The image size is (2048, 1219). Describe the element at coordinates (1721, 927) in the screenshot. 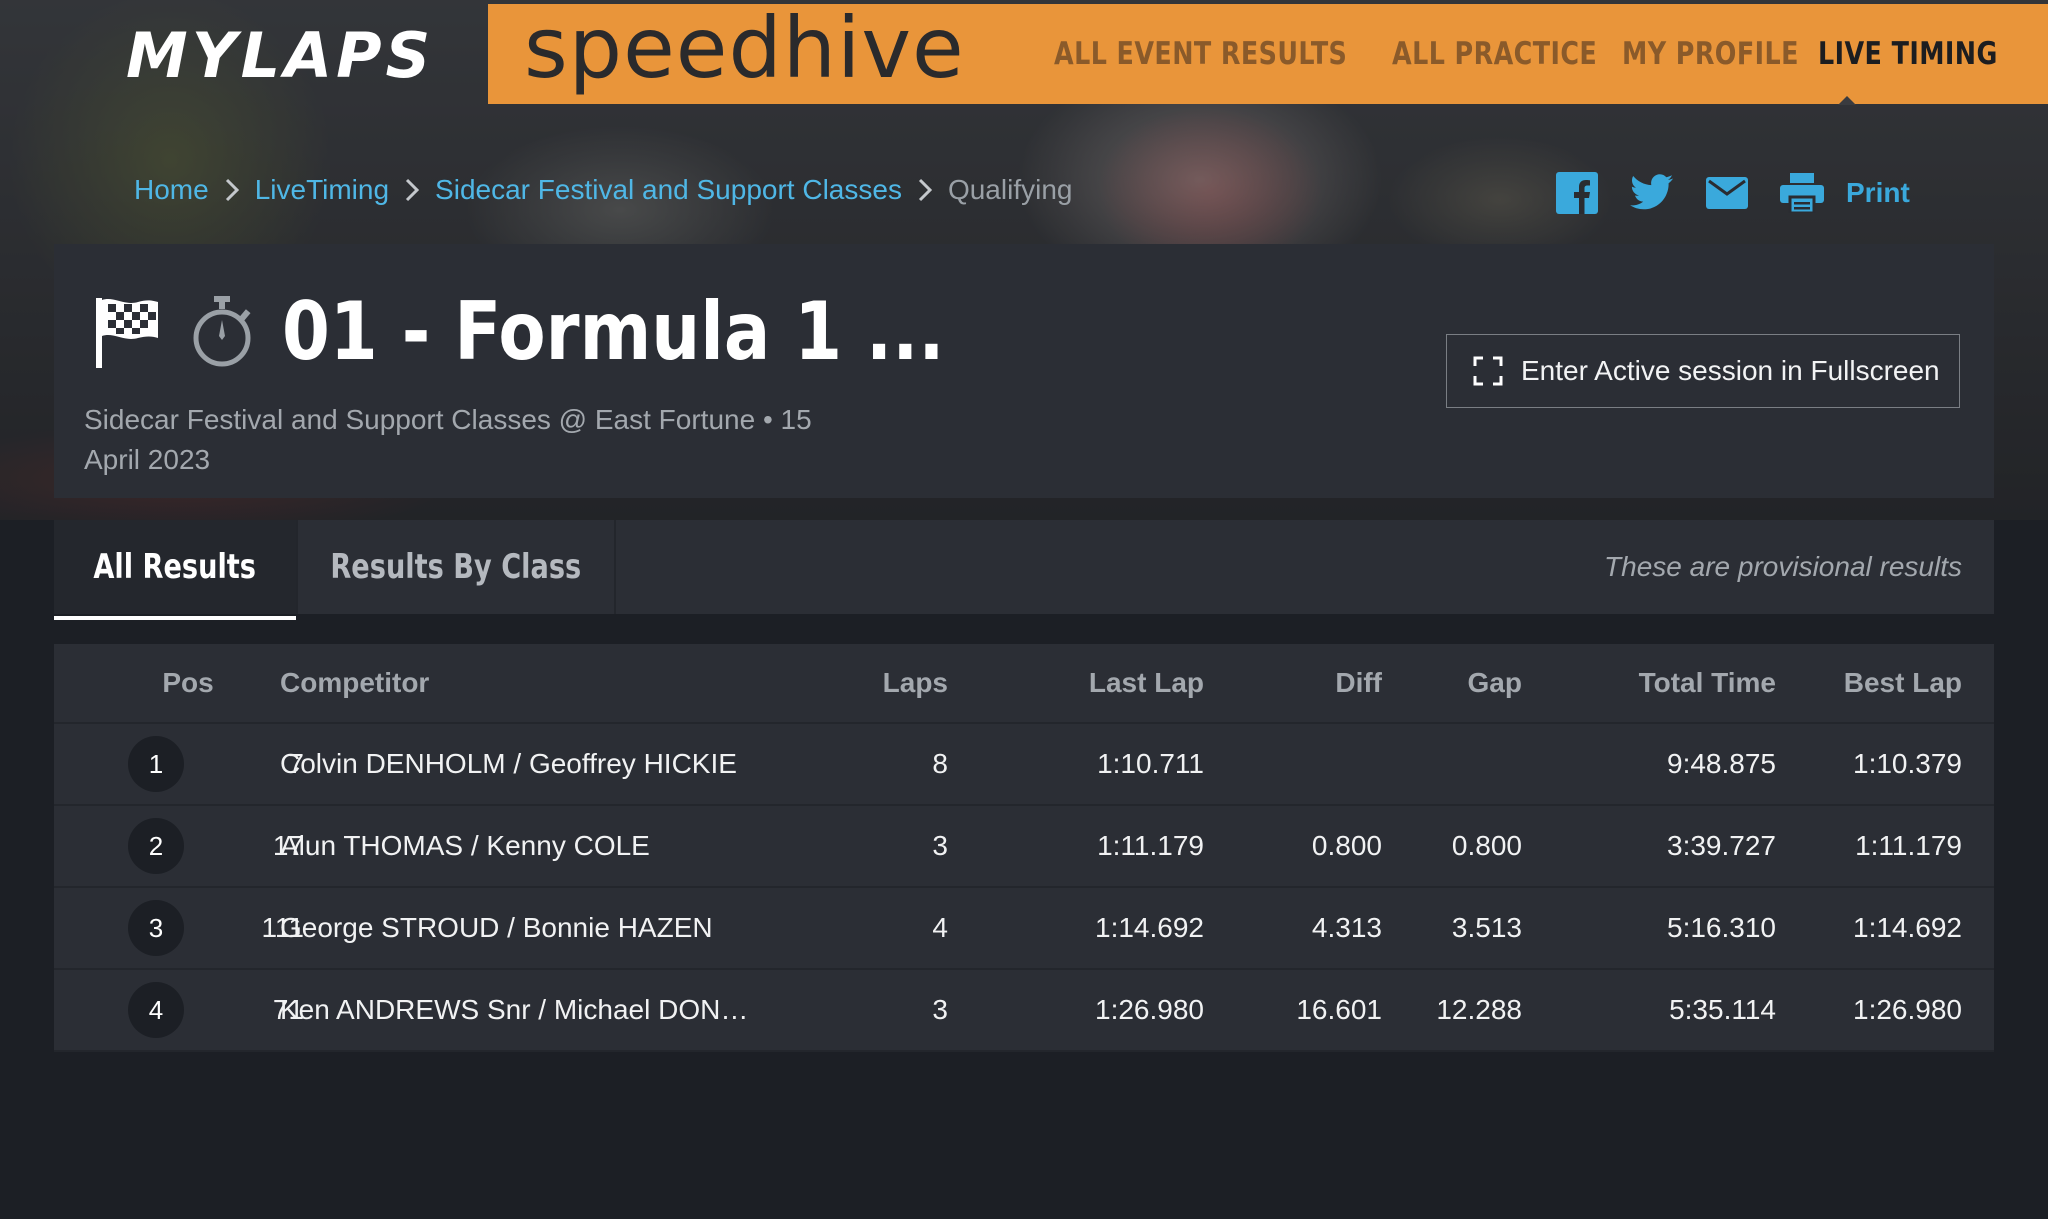

I see `total-time-value: 5:16.310` at that location.